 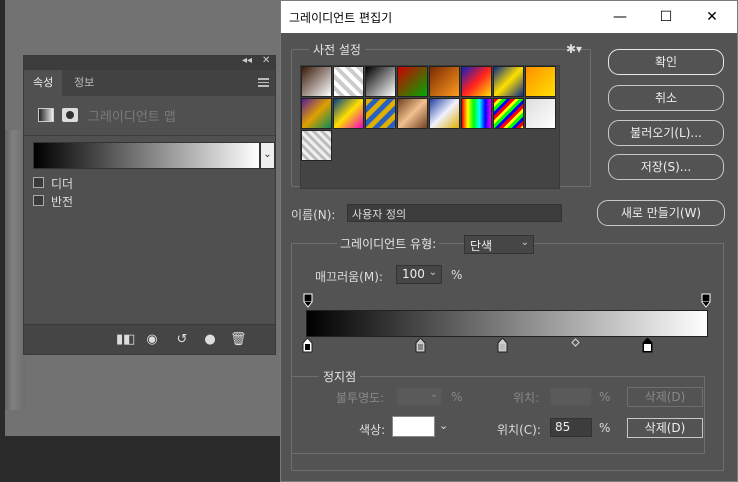 What do you see at coordinates (337, 49) in the screenshot?
I see `presets-legend: 사전 설정` at bounding box center [337, 49].